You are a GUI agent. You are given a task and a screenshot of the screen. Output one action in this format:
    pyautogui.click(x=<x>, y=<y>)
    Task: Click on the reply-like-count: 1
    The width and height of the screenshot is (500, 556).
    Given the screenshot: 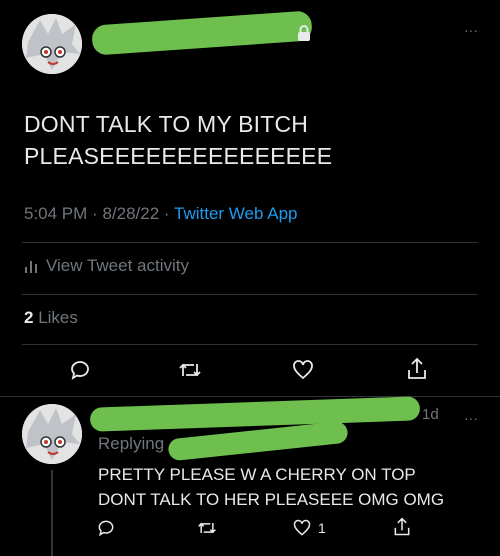 What is the action you would take?
    pyautogui.click(x=322, y=528)
    